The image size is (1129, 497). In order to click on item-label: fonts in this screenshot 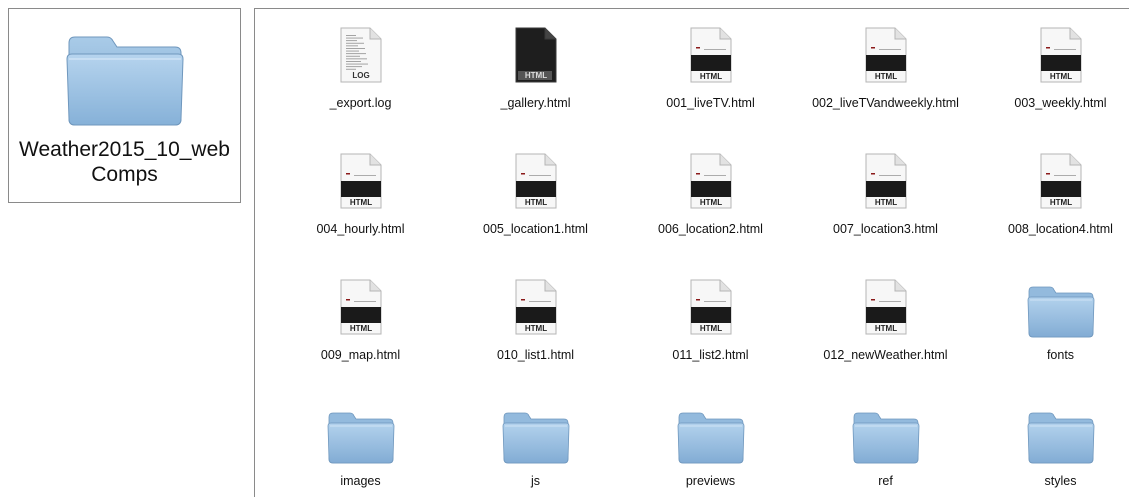, I will do `click(1060, 355)`.